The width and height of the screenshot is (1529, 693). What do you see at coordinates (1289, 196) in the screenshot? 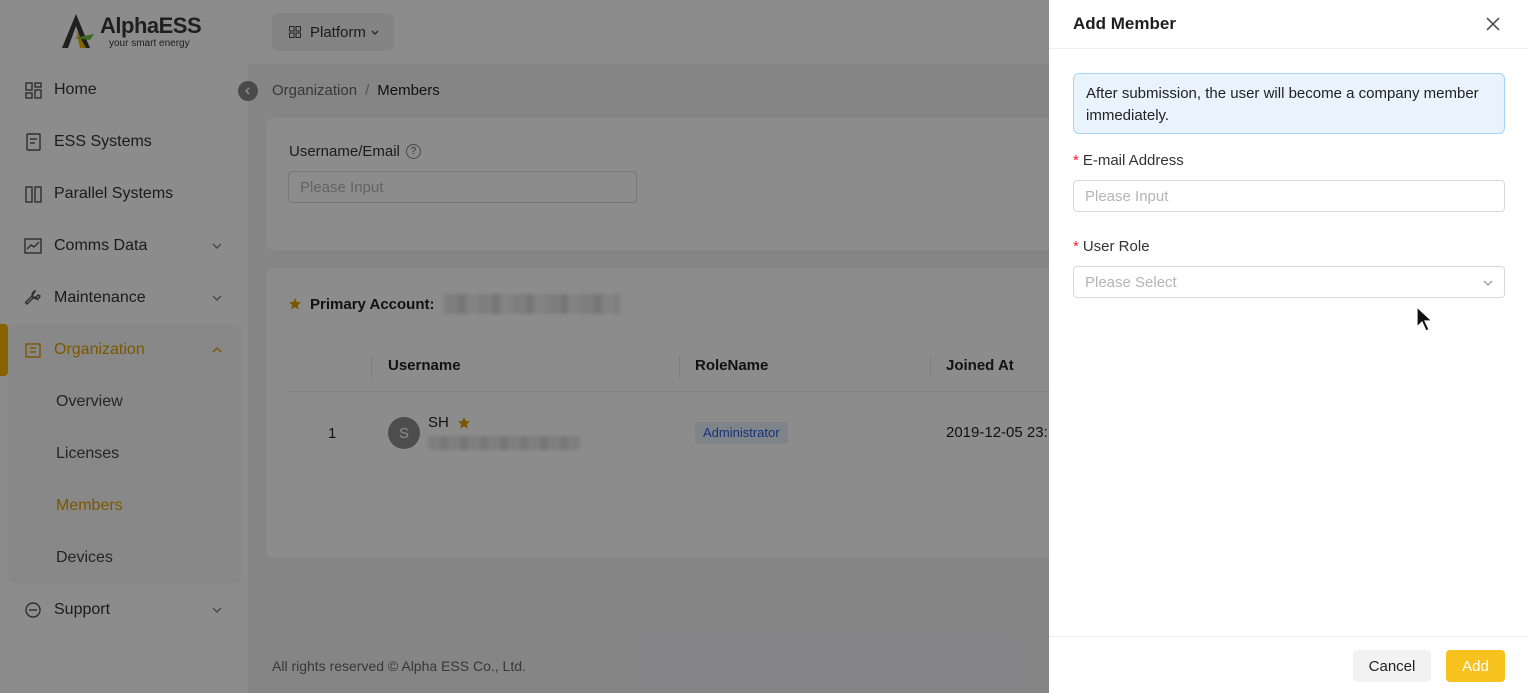
I see `email-field` at bounding box center [1289, 196].